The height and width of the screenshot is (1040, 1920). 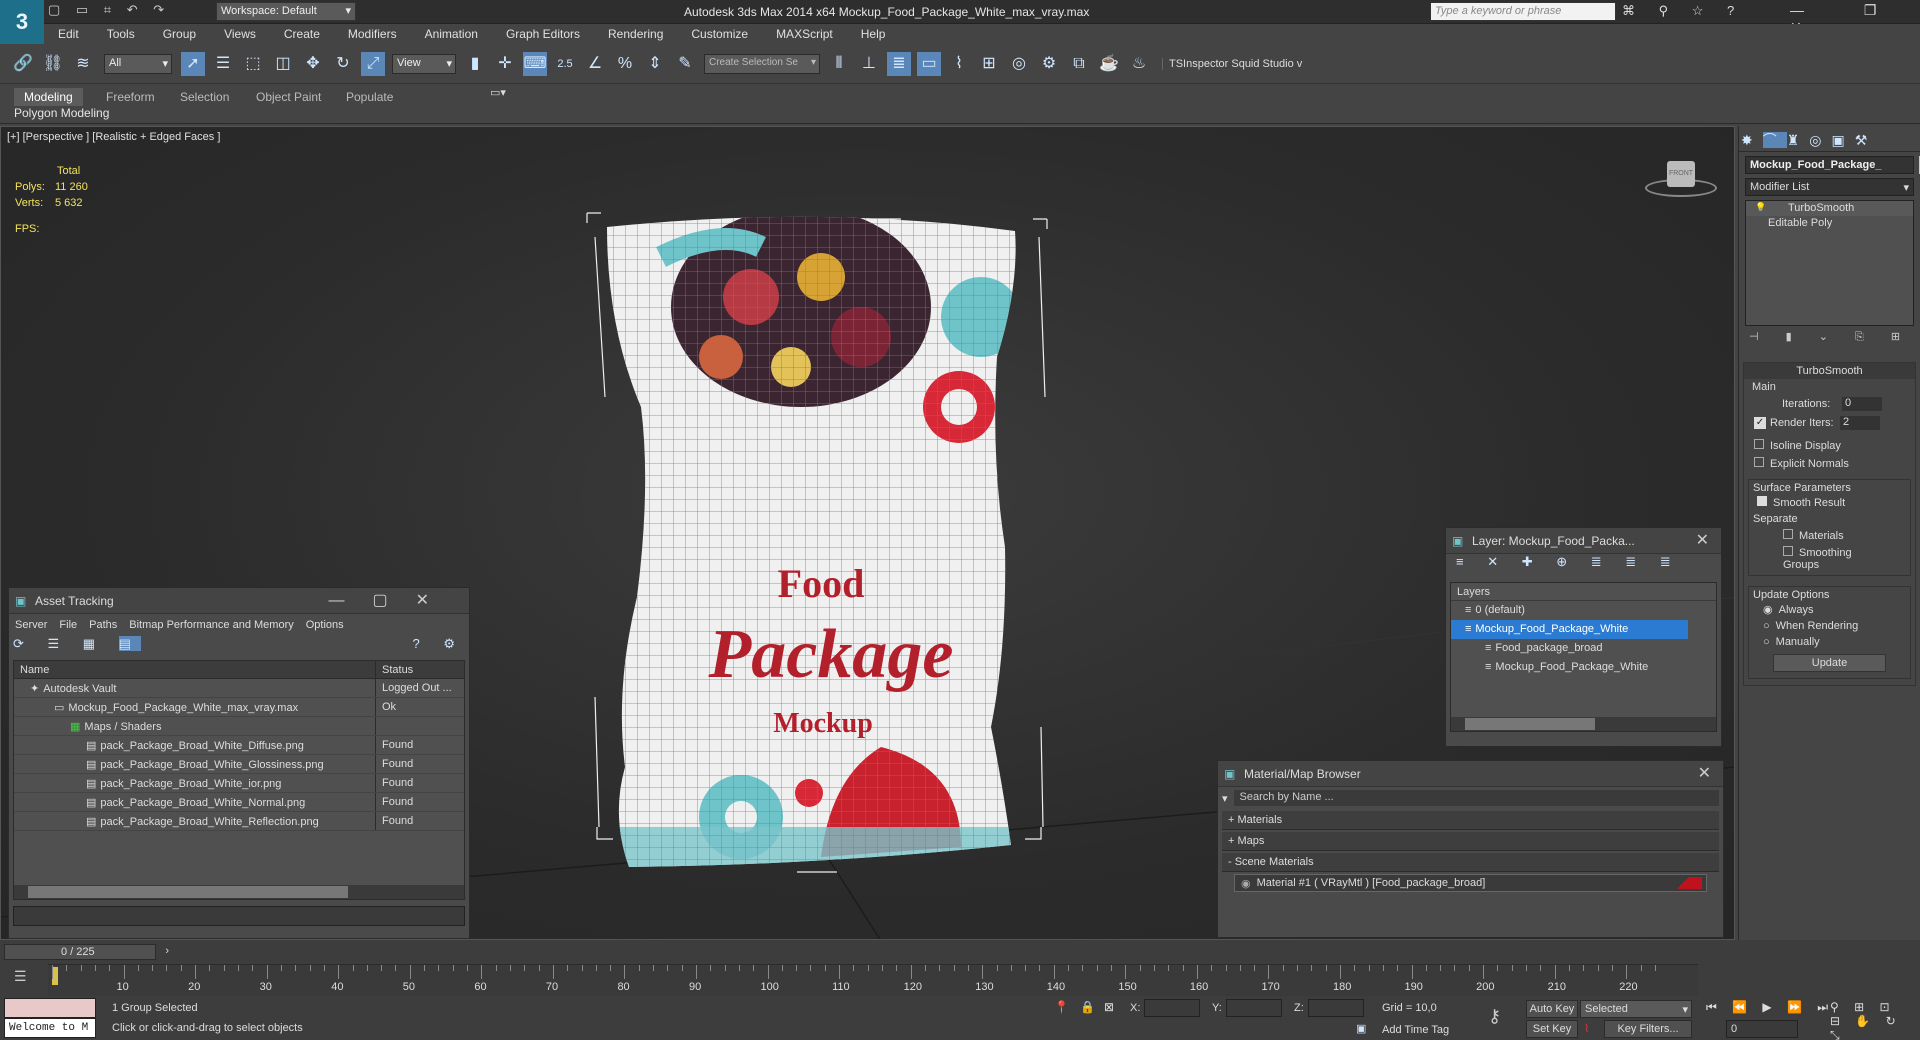 I want to click on auto-key-button: Auto Key, so click(x=1552, y=1009).